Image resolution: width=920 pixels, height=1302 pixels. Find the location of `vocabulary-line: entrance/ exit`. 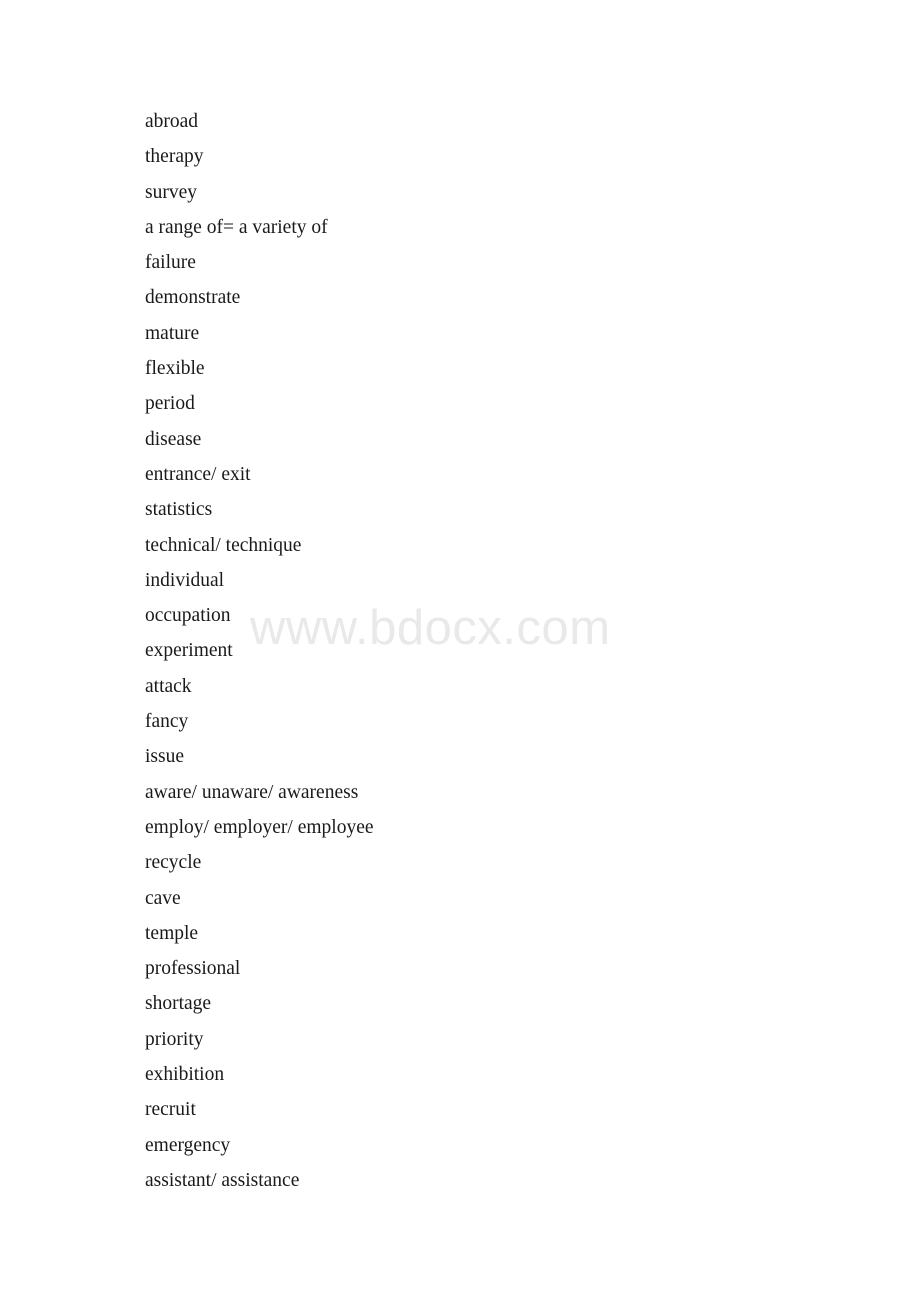

vocabulary-line: entrance/ exit is located at coordinates (198, 474).